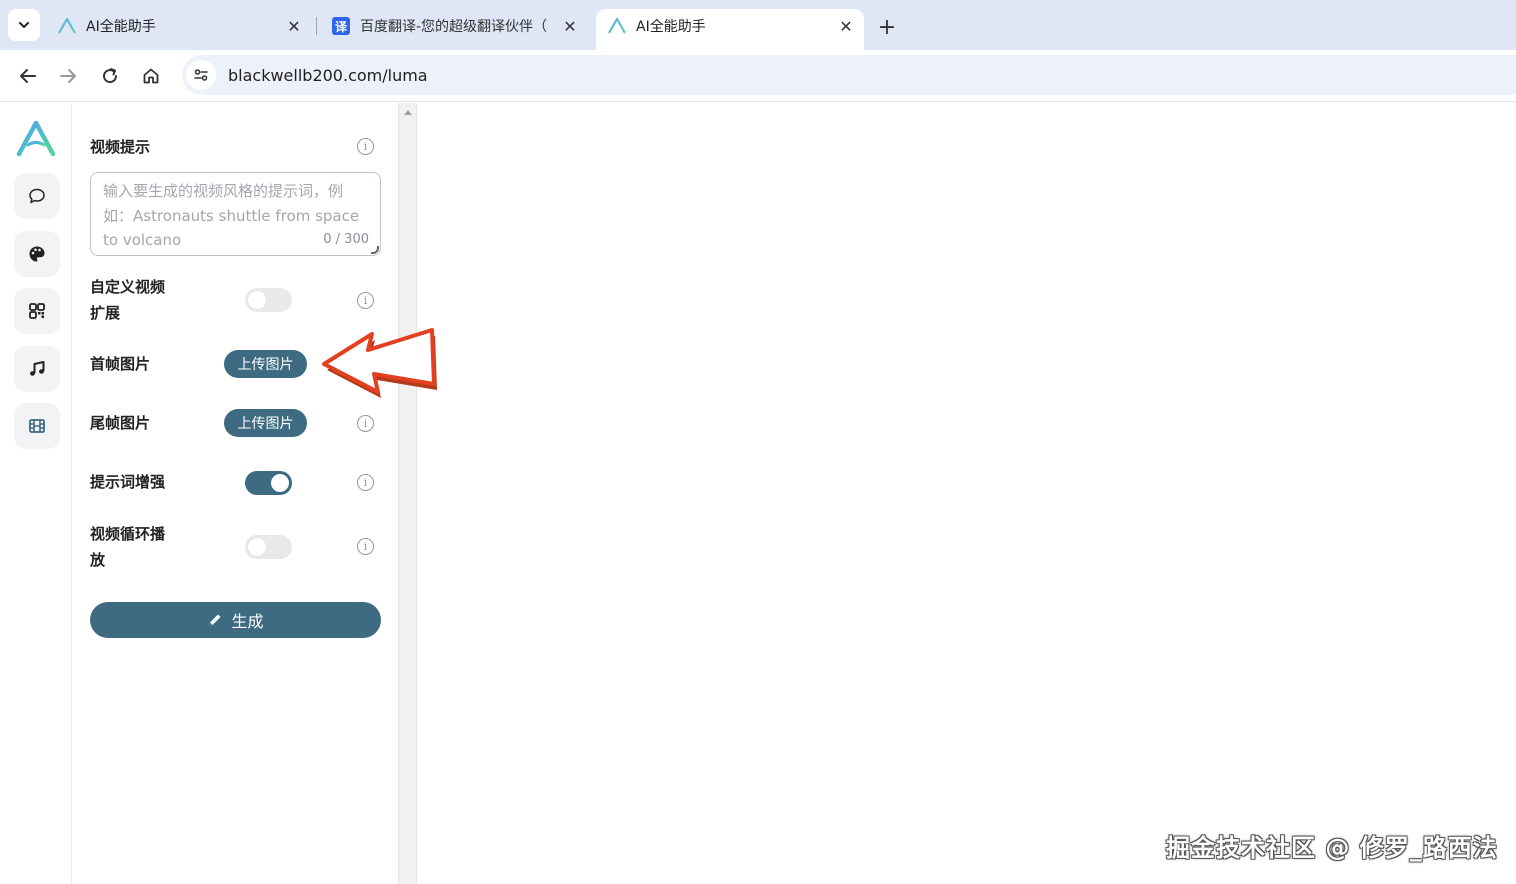 The width and height of the screenshot is (1516, 884). What do you see at coordinates (730, 29) in the screenshot?
I see `tab-ai-assistant-active: AI全能助手 ✕` at bounding box center [730, 29].